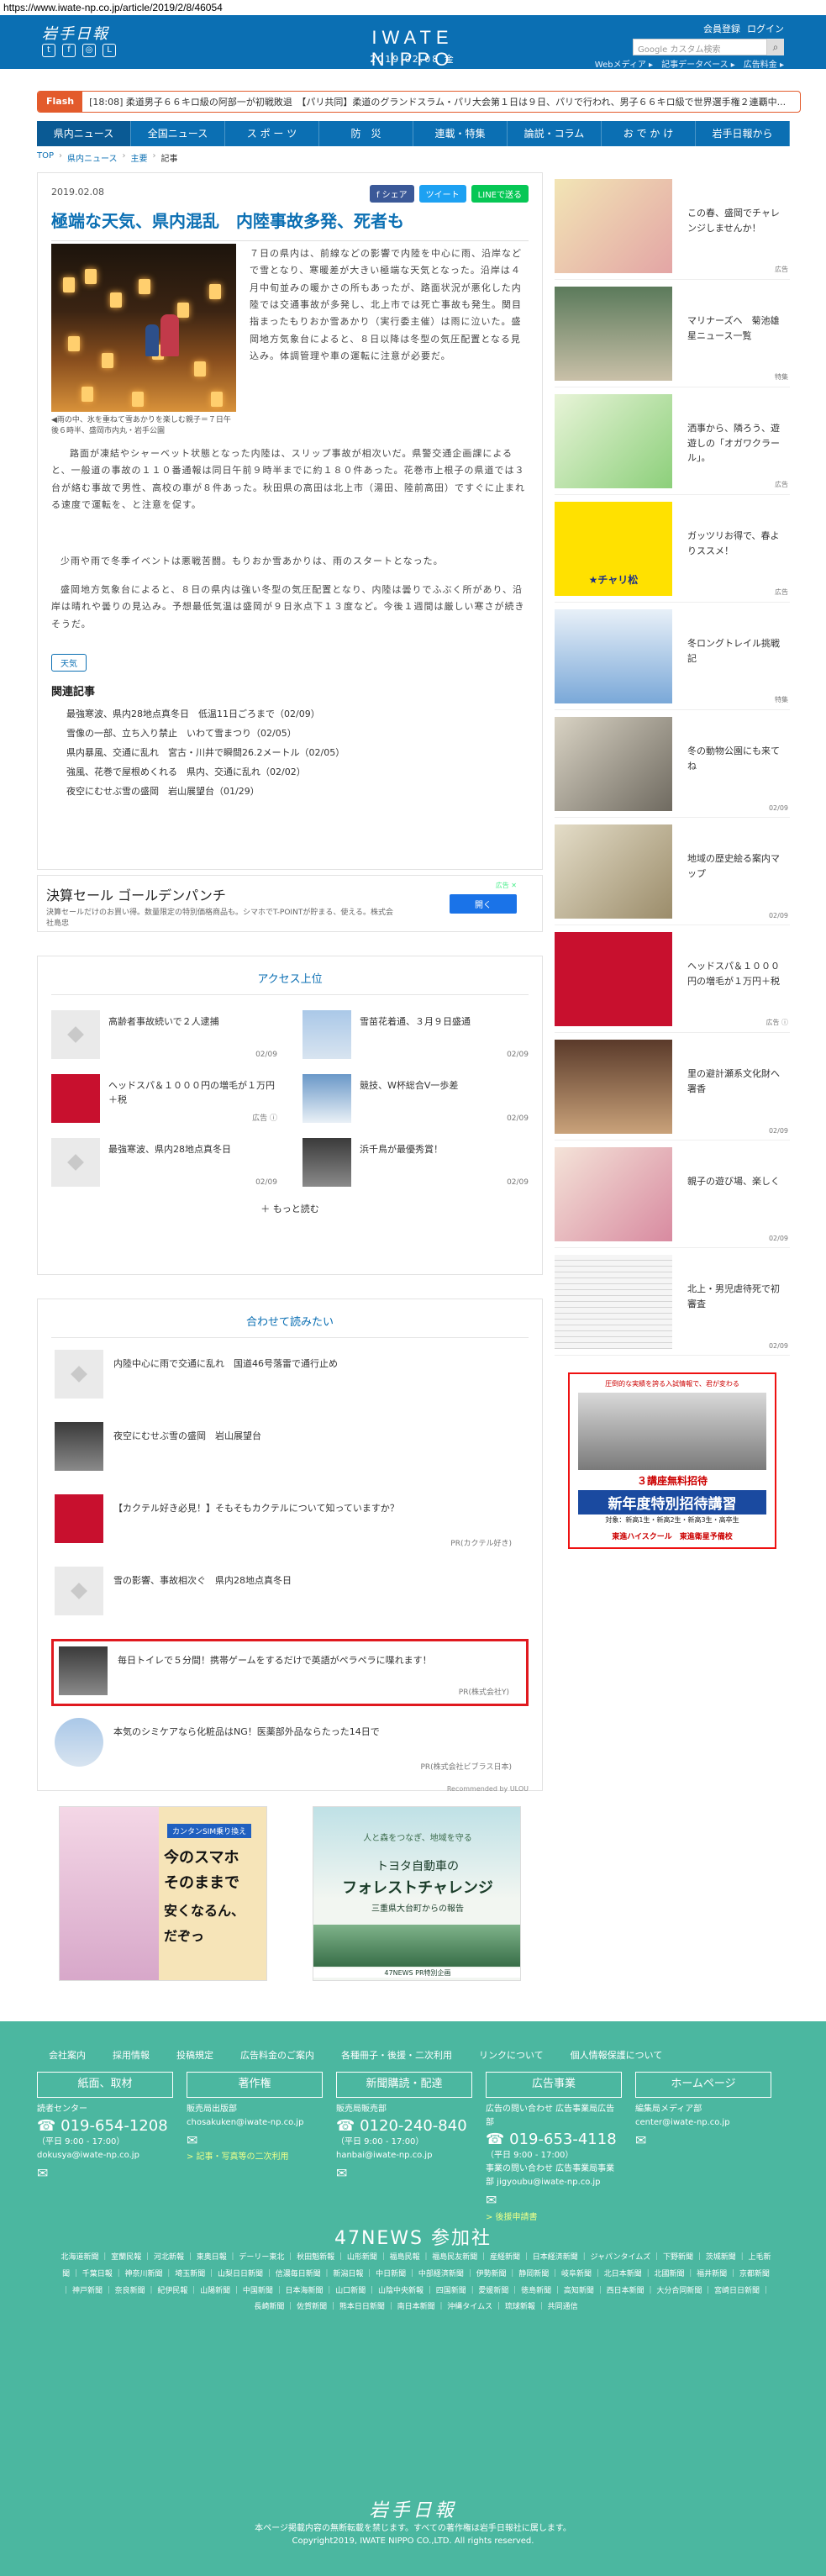 This screenshot has height=2576, width=826. Describe the element at coordinates (649, 133) in the screenshot. I see `nav-outing: お で か け` at that location.